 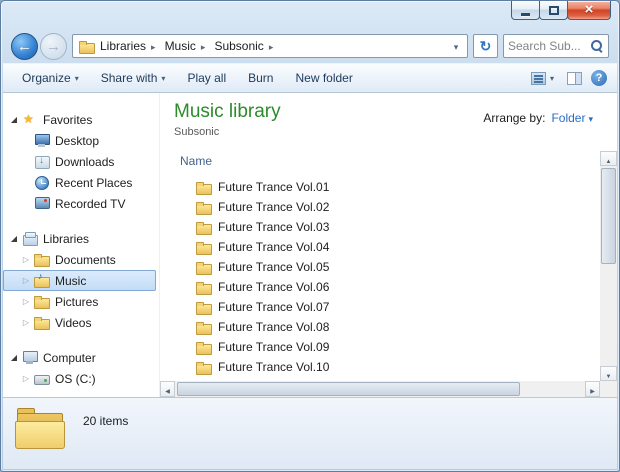 I want to click on sidebar-item-recent-places: Recent Places, so click(x=81, y=182).